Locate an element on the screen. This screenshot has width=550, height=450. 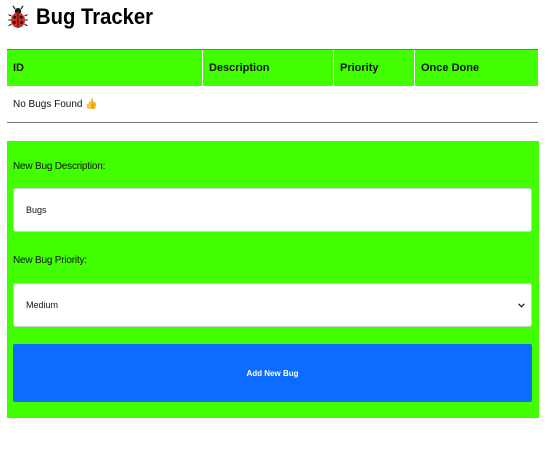
description-input-value: Bugs is located at coordinates (36, 210).